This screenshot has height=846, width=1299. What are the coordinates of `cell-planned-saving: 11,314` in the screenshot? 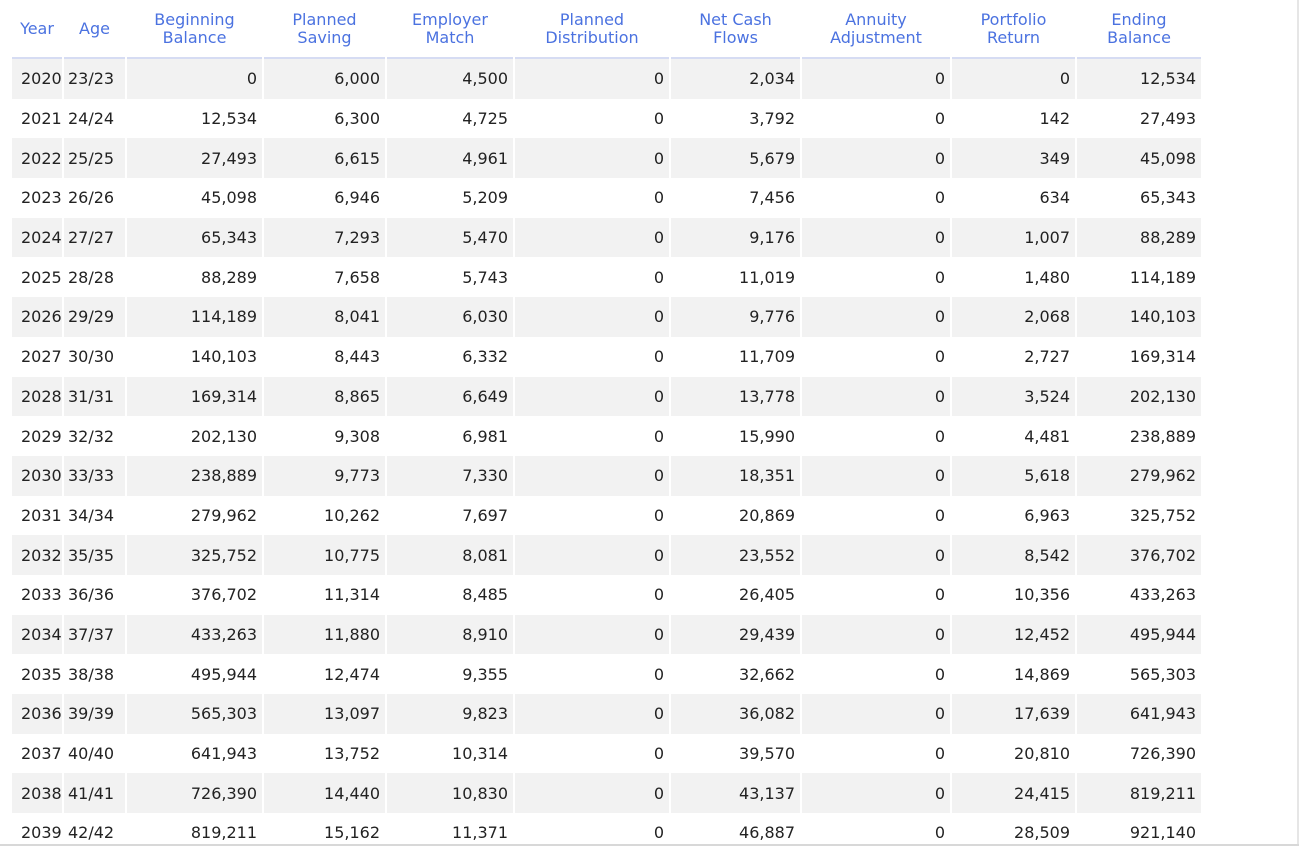 It's located at (324, 594).